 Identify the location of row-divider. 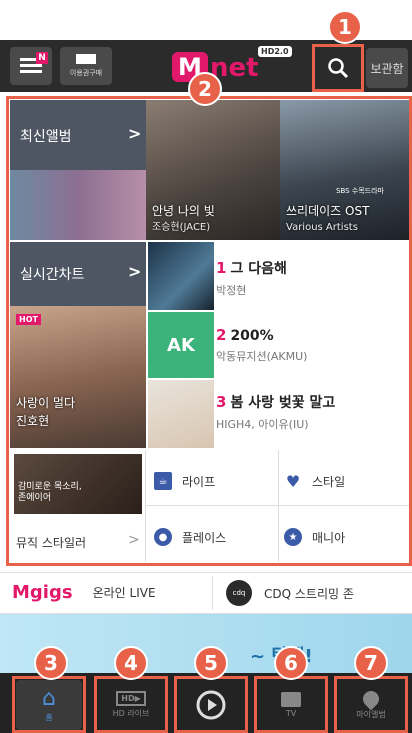
(212, 593).